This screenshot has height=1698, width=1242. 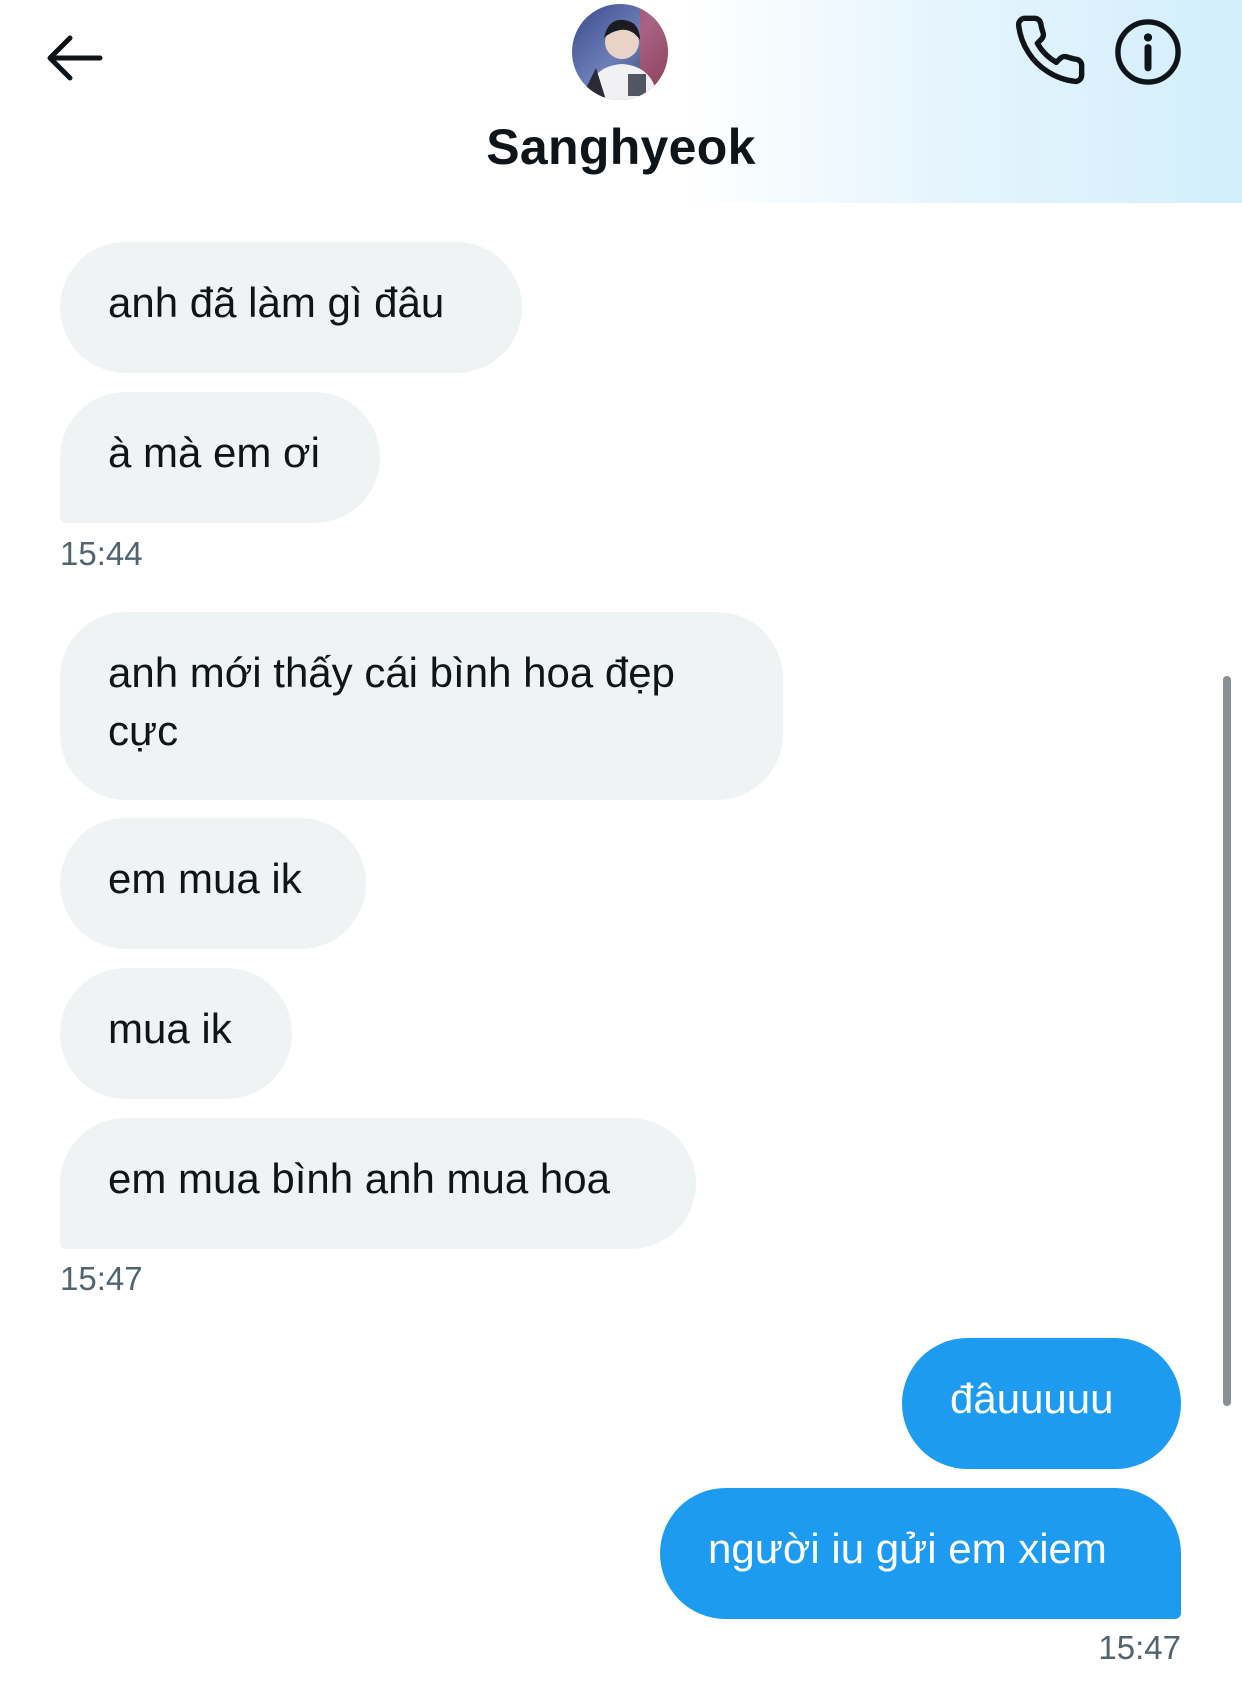 I want to click on sent-message: người iu gửi em xiem, so click(x=920, y=1553).